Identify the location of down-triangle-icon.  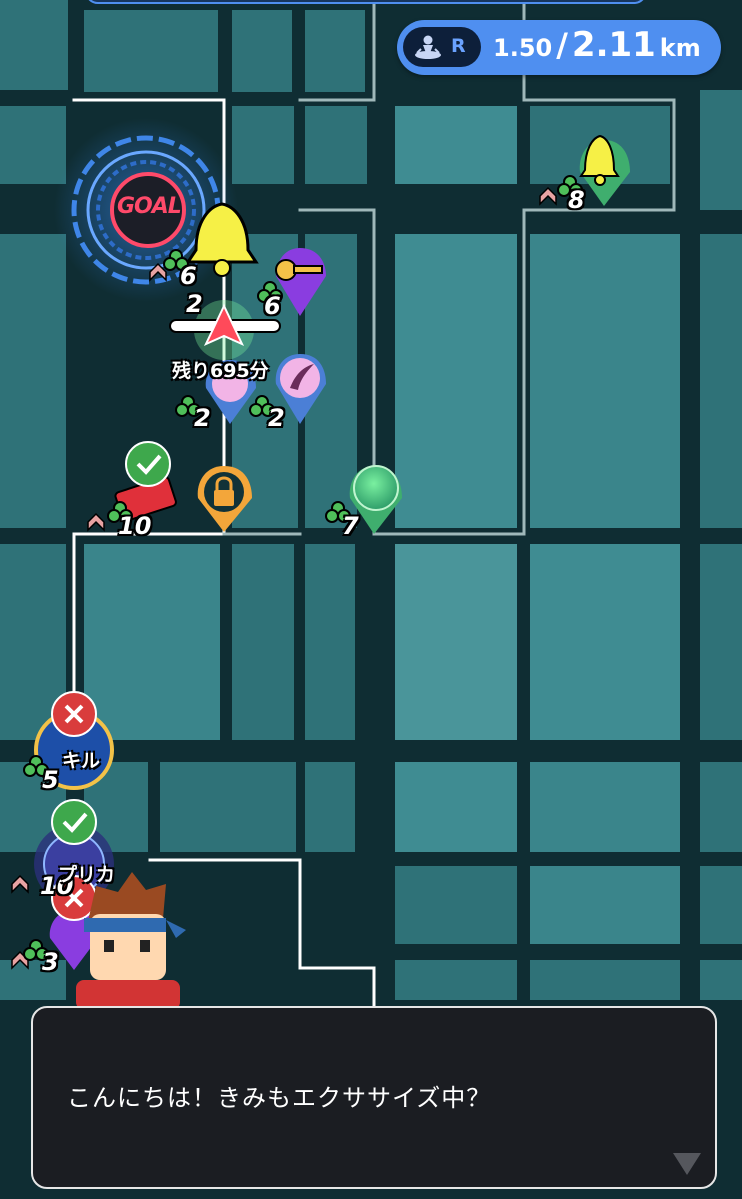
(687, 1164).